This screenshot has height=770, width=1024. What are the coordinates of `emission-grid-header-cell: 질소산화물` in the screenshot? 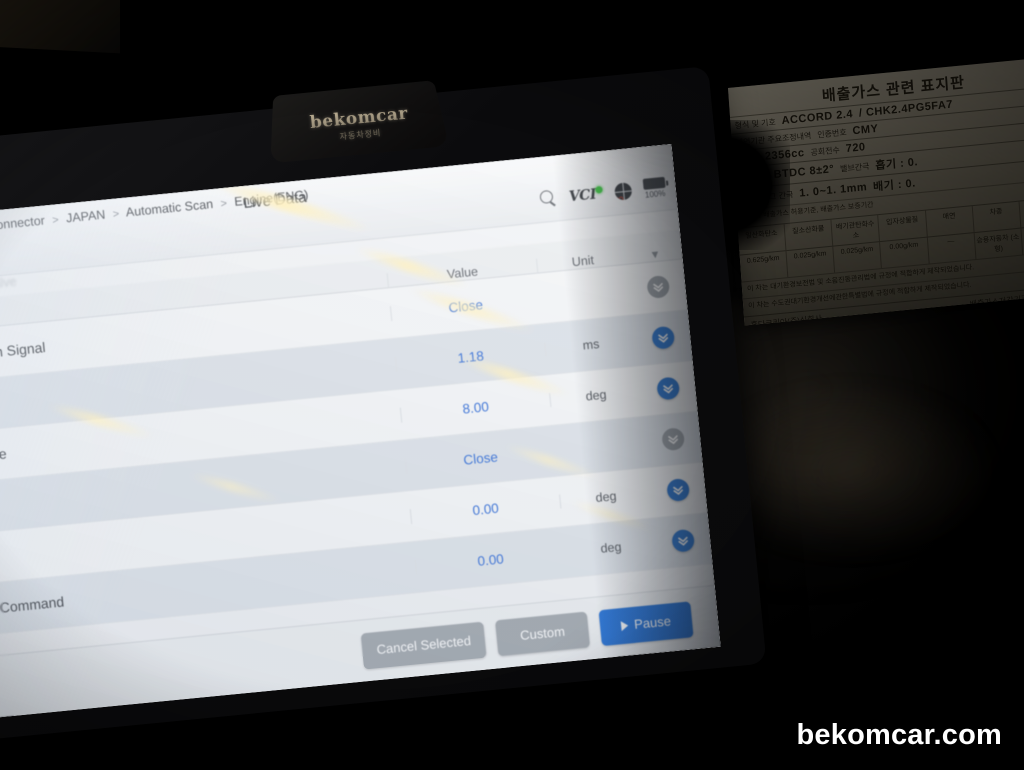 It's located at (809, 234).